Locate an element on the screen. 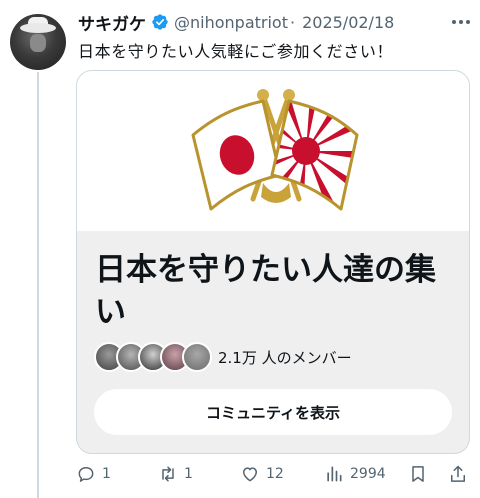  bookmark-button is located at coordinates (418, 474).